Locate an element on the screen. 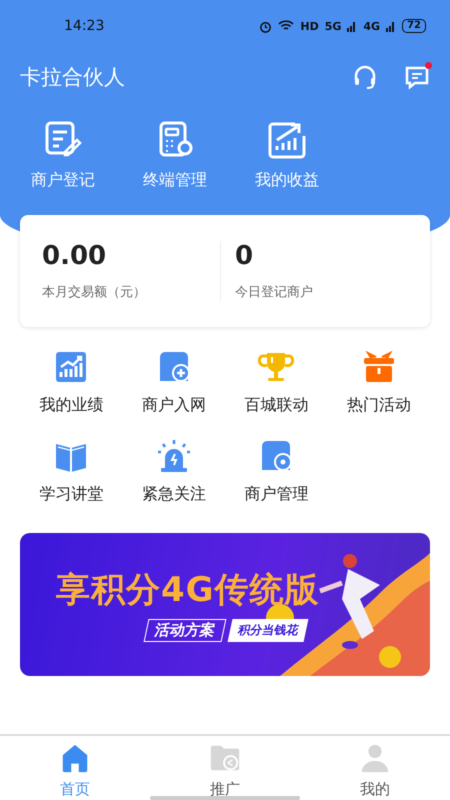  summary-value: 0 is located at coordinates (244, 256).